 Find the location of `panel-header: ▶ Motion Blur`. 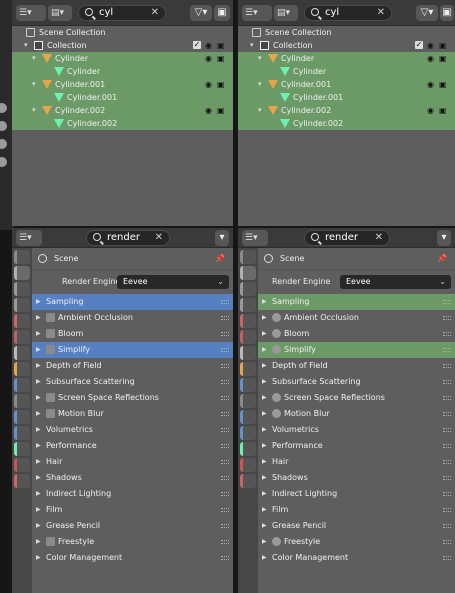

panel-header: ▶ Motion Blur is located at coordinates (132, 414).